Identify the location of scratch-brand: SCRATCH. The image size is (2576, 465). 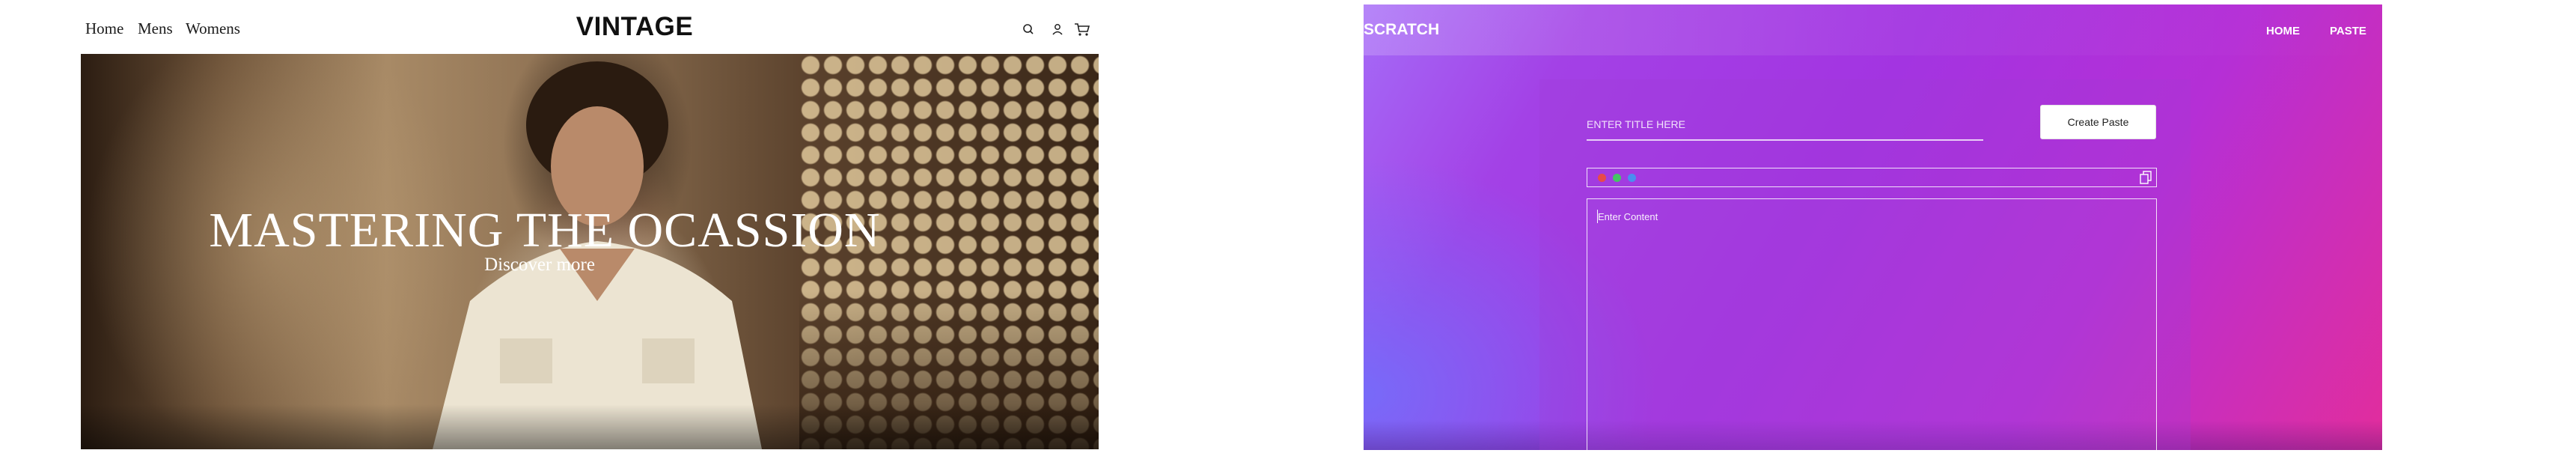
(1401, 30).